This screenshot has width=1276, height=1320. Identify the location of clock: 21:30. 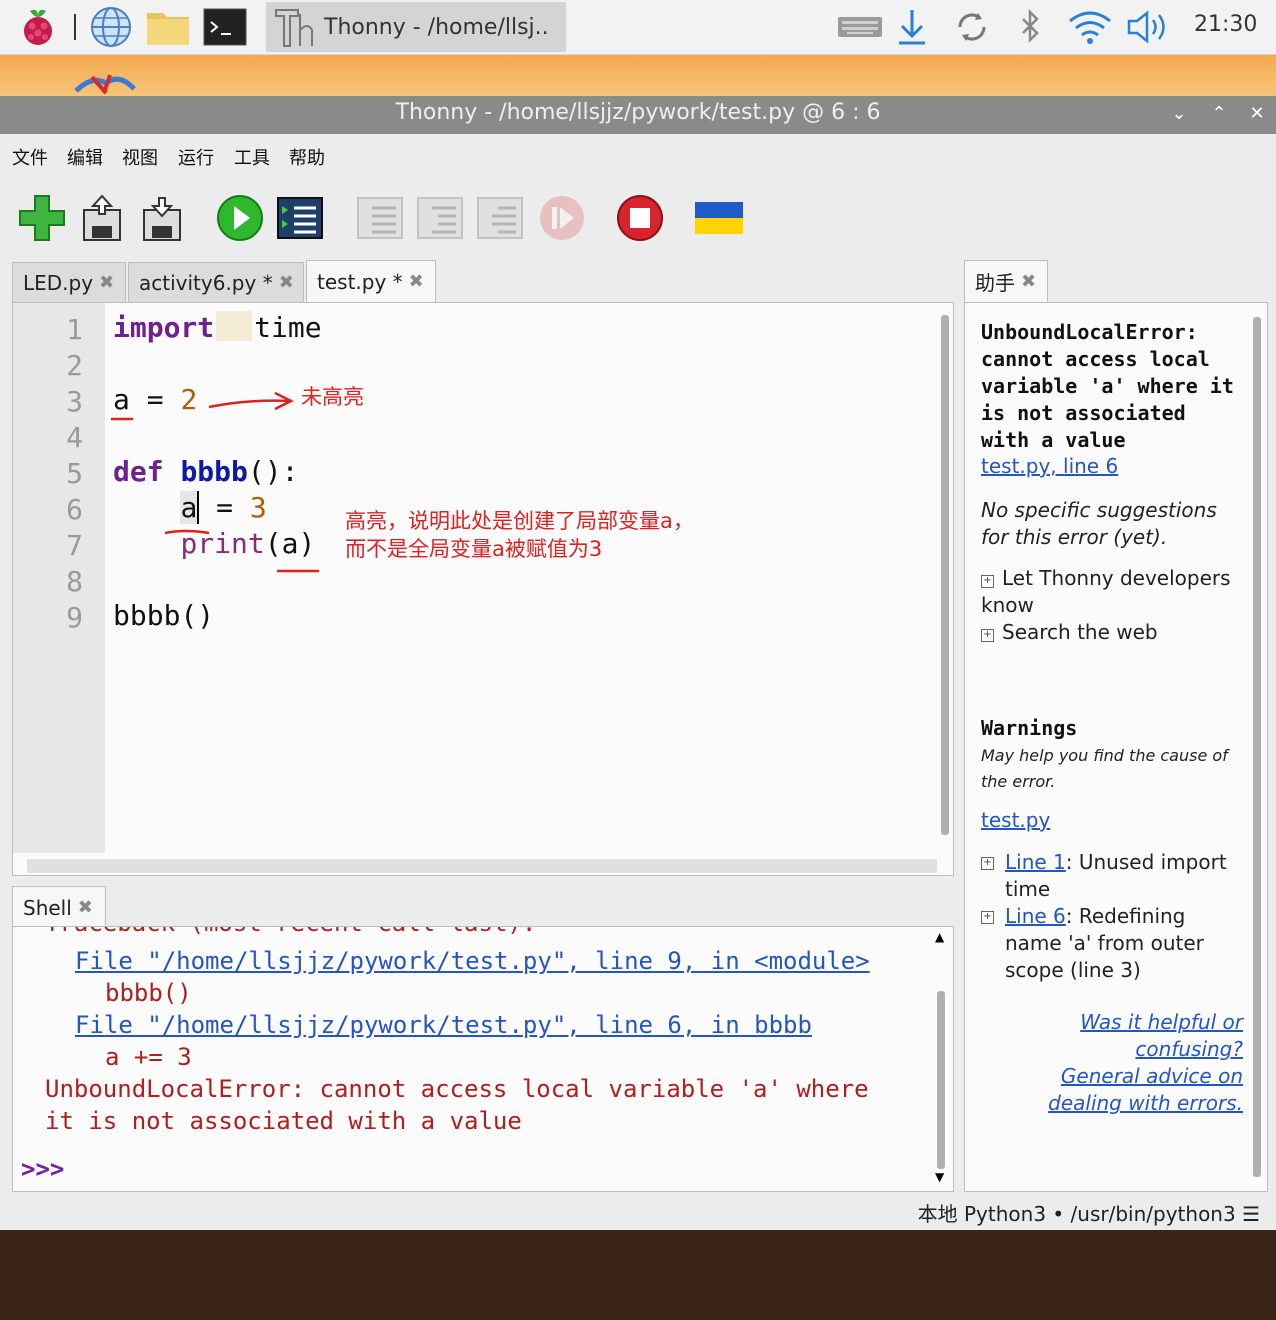
(1225, 24).